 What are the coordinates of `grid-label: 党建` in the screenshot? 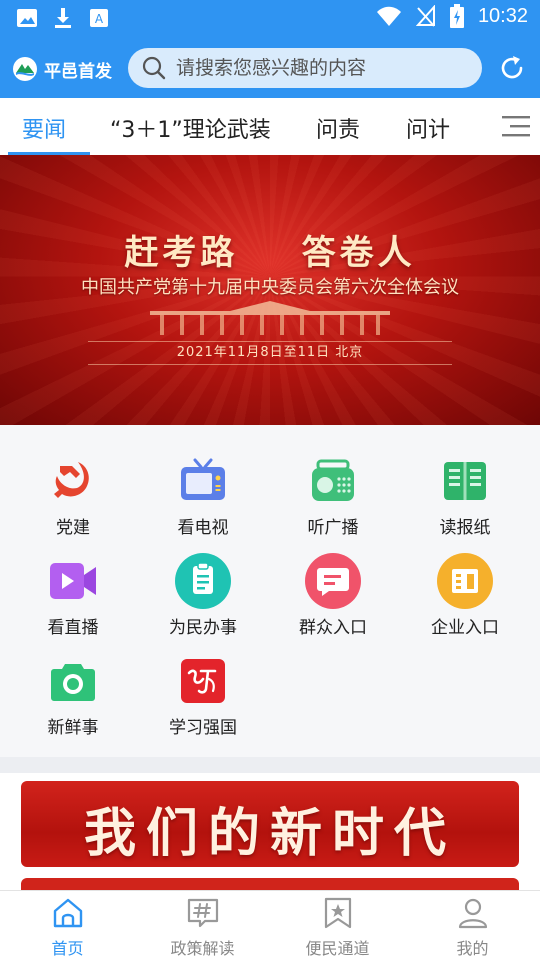 It's located at (73, 528).